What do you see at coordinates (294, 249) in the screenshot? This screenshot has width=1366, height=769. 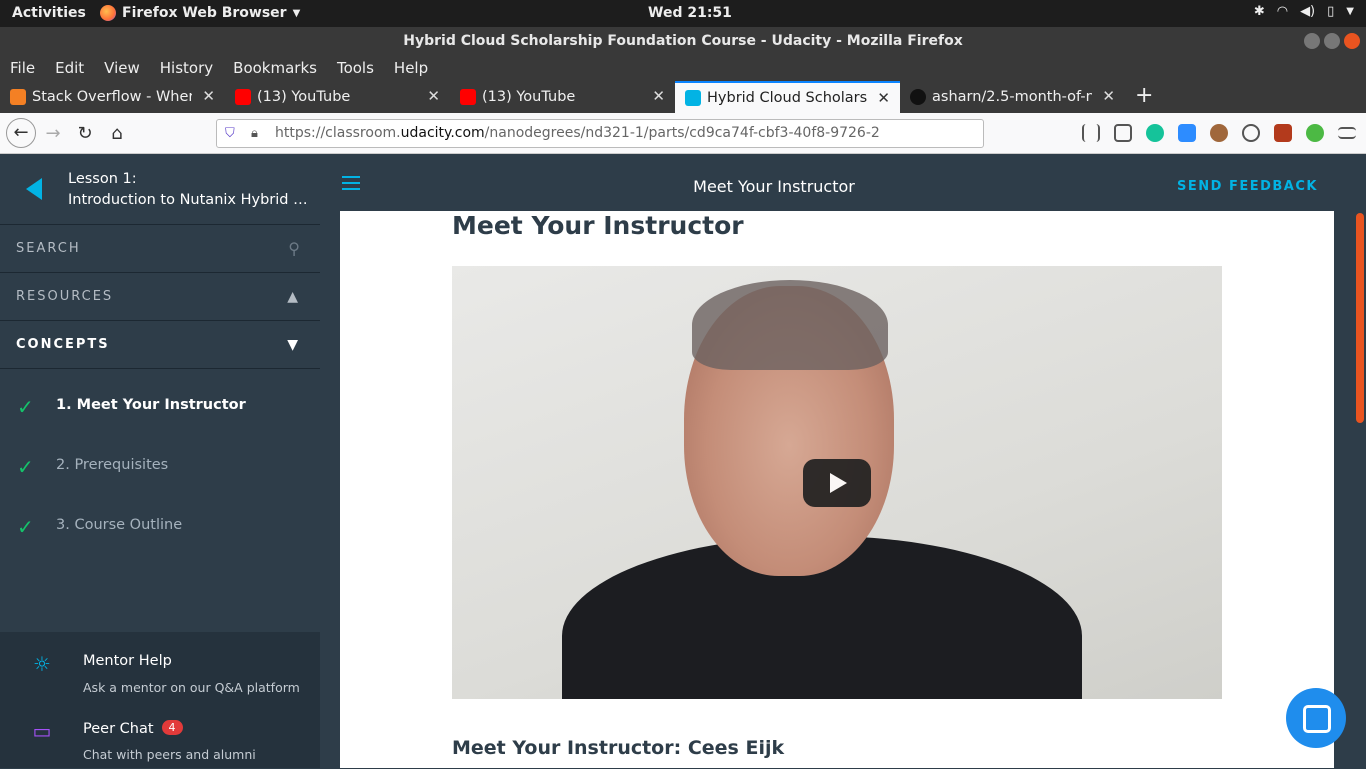 I see `search-icon: ⚲` at bounding box center [294, 249].